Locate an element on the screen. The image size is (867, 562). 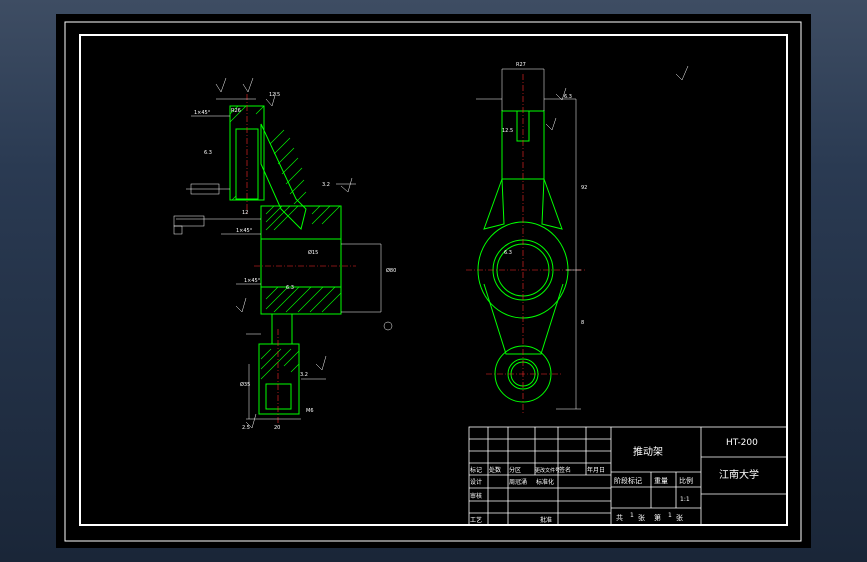
dim-rough-6-3-b: 6.3 is located at coordinates (290, 288).